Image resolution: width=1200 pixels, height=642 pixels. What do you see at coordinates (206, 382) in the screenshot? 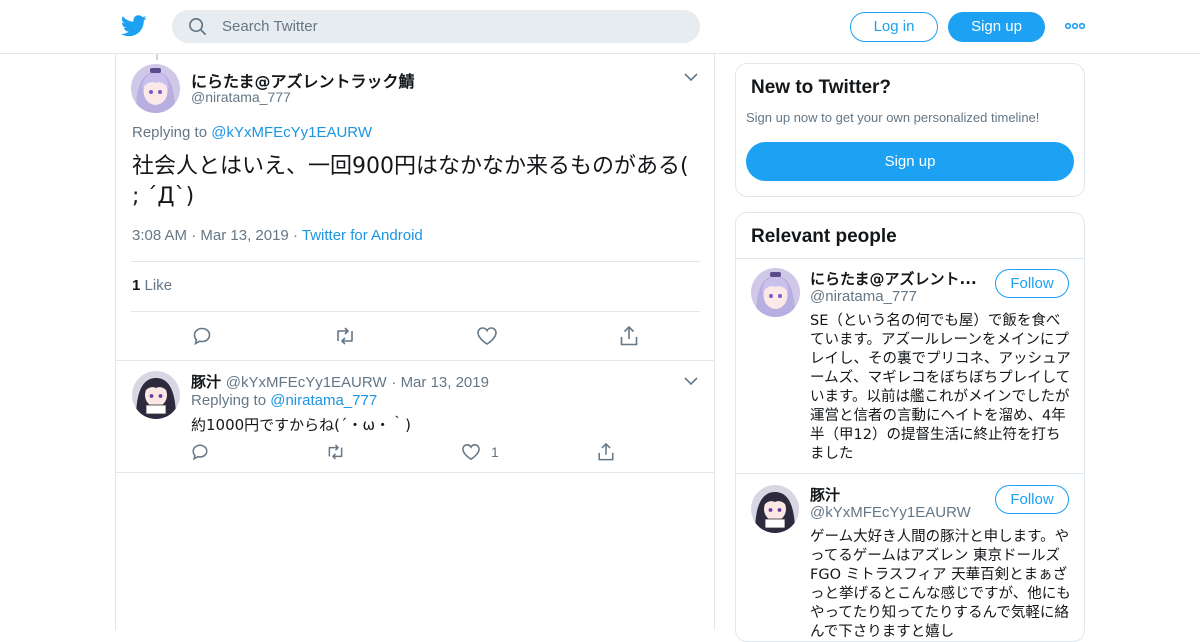
I see `reply-author-name: 豚汁` at bounding box center [206, 382].